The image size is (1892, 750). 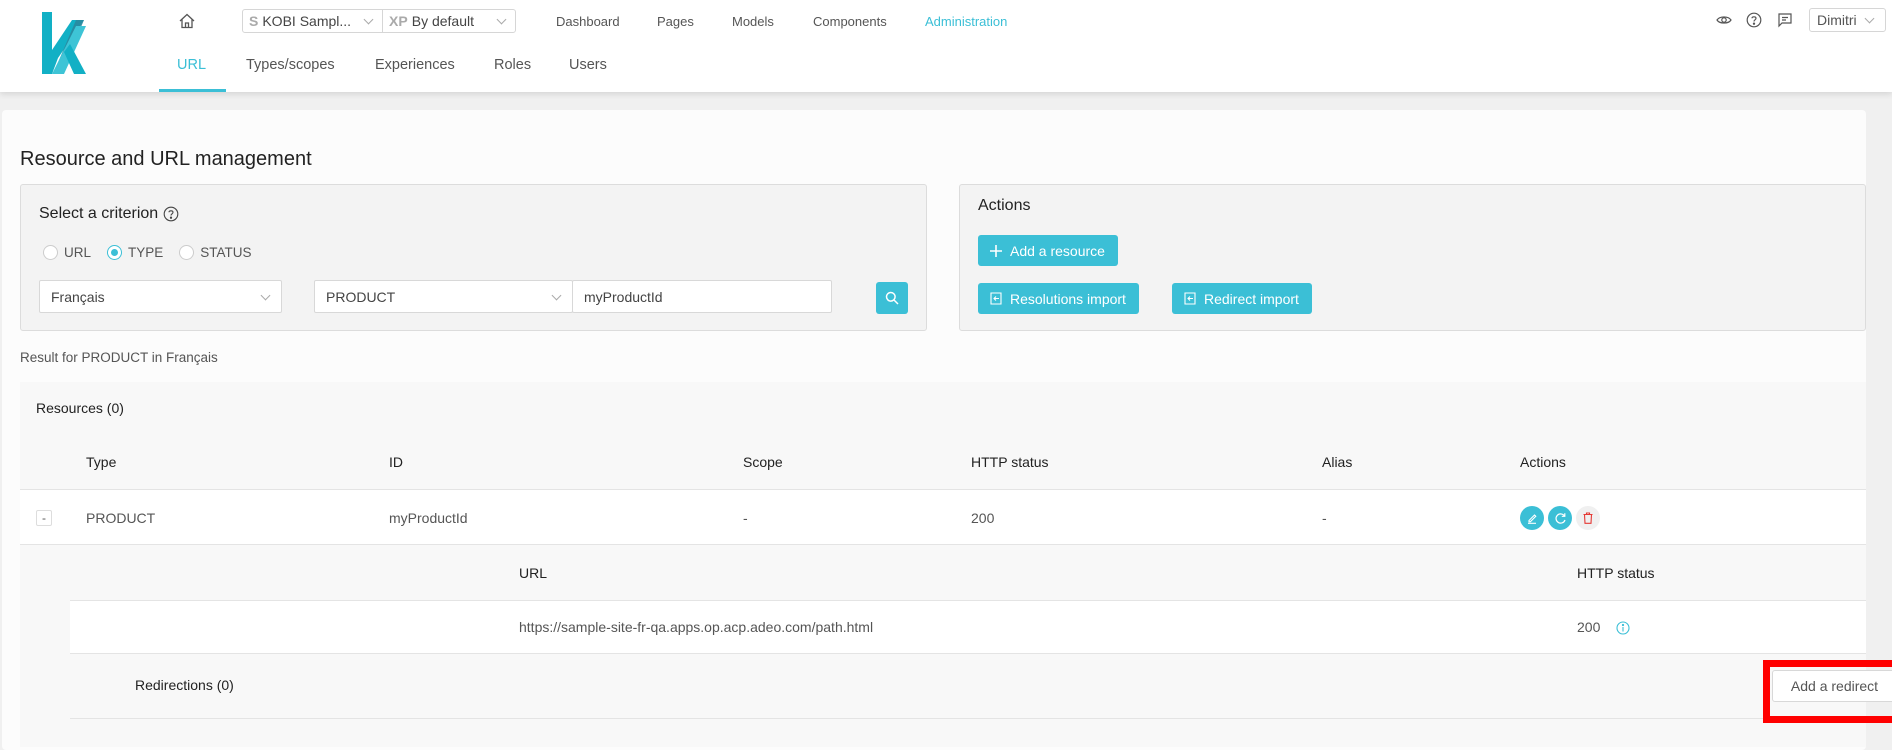 What do you see at coordinates (588, 21) in the screenshot?
I see `nav-dashboard: Dashboard` at bounding box center [588, 21].